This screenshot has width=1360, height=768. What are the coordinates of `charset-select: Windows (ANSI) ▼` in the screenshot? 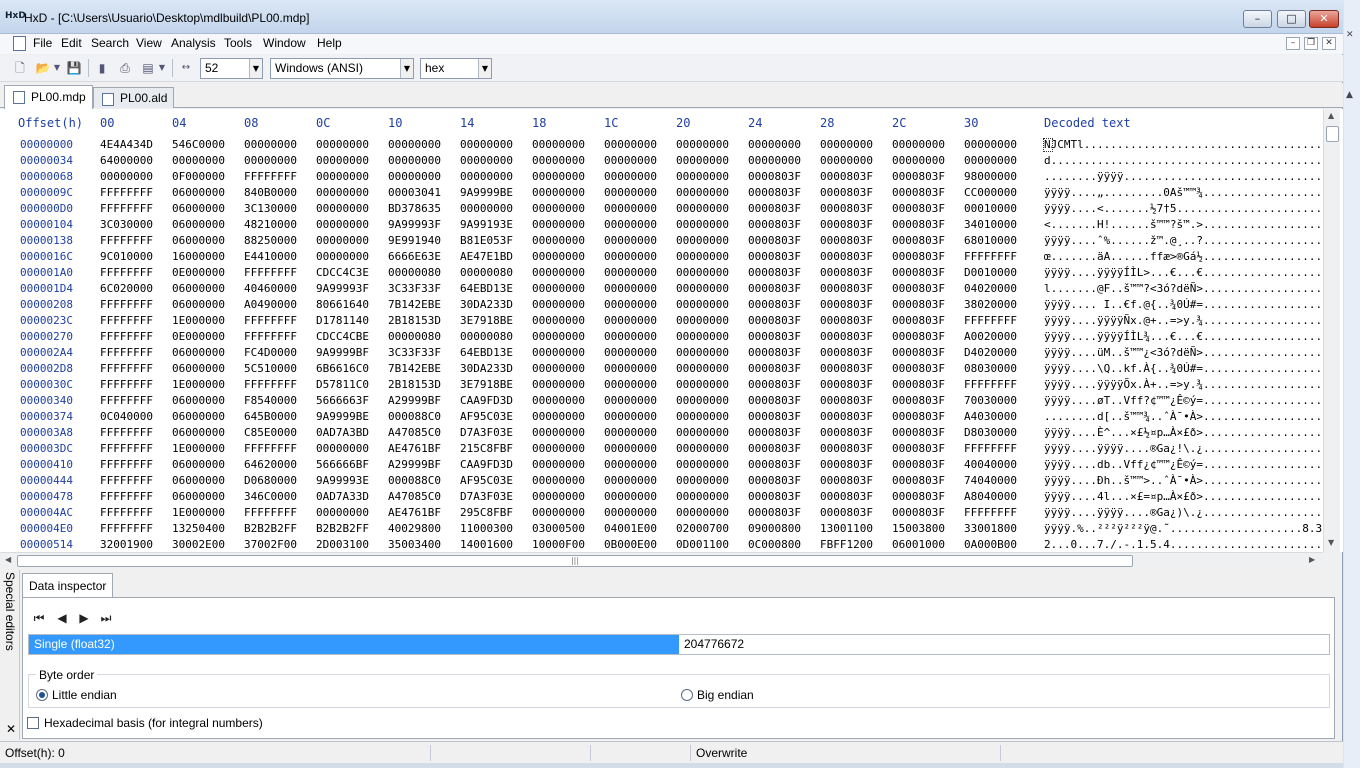 It's located at (342, 68).